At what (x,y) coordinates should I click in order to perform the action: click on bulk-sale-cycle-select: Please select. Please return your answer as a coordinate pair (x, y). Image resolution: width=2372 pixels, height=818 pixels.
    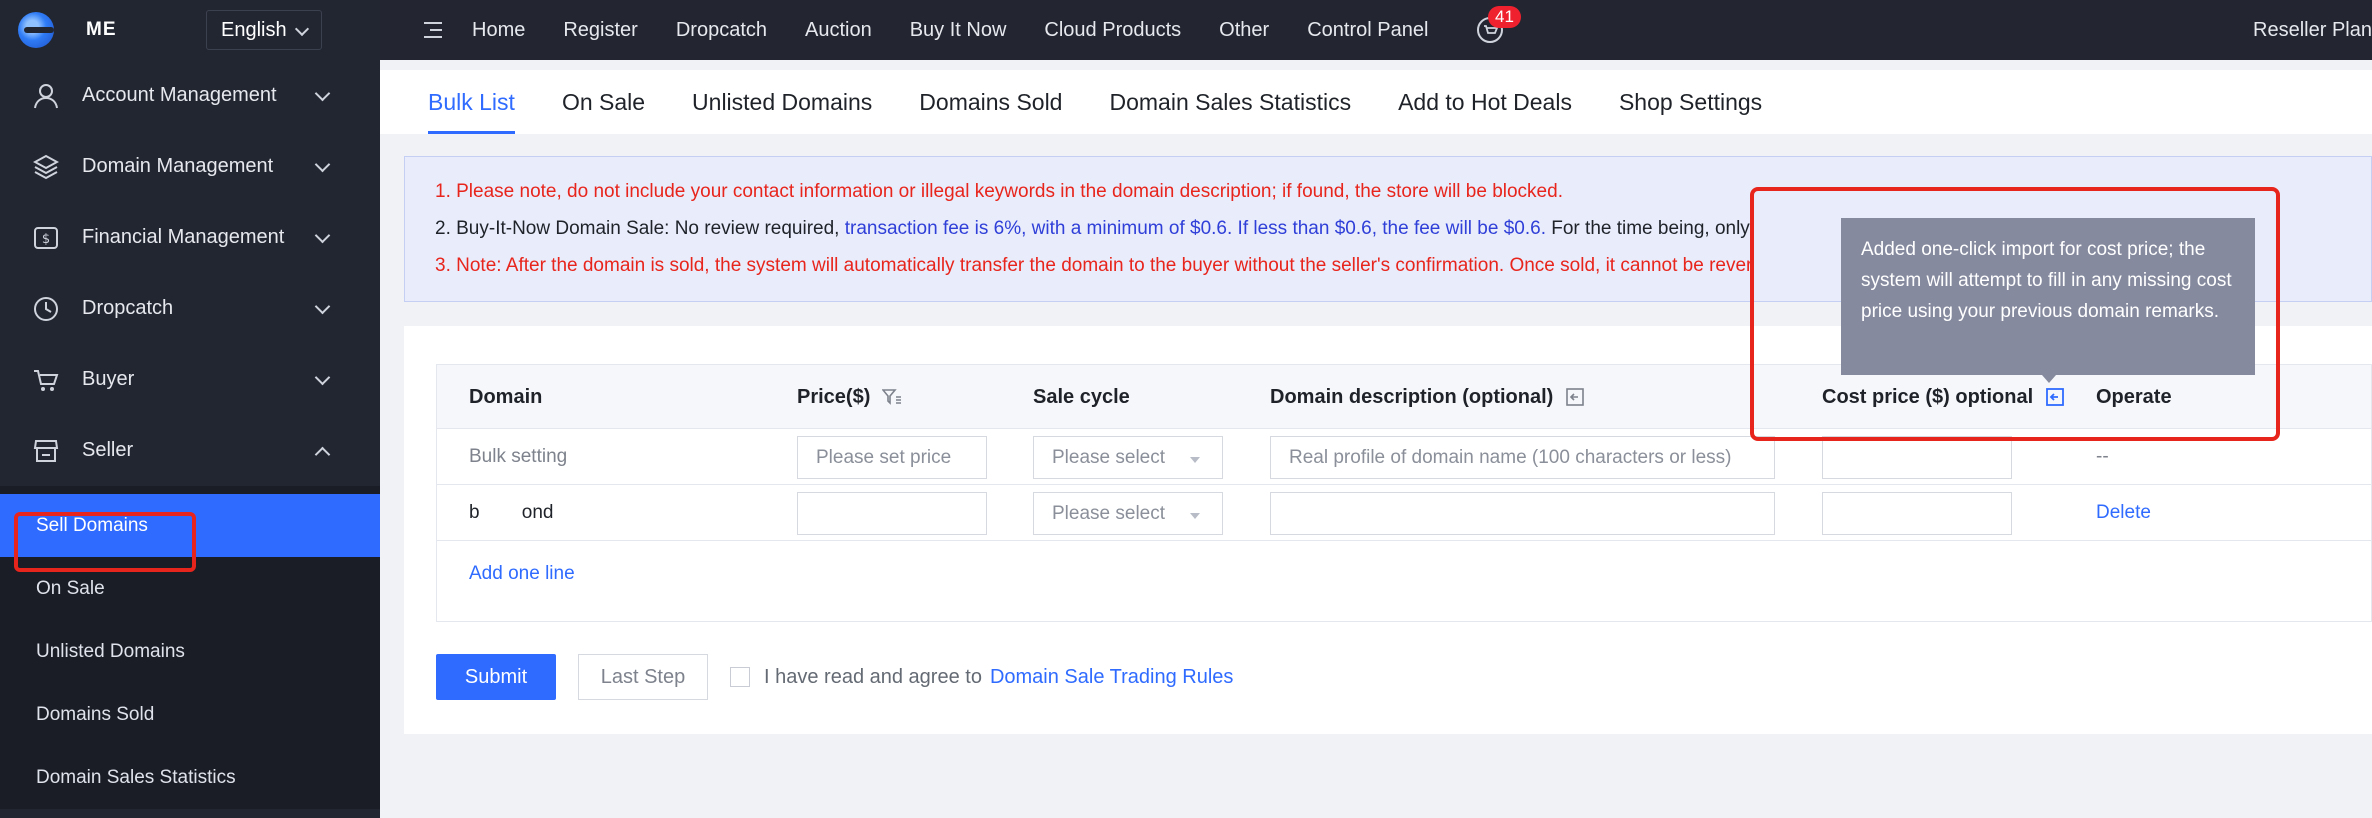
    Looking at the image, I should click on (1128, 457).